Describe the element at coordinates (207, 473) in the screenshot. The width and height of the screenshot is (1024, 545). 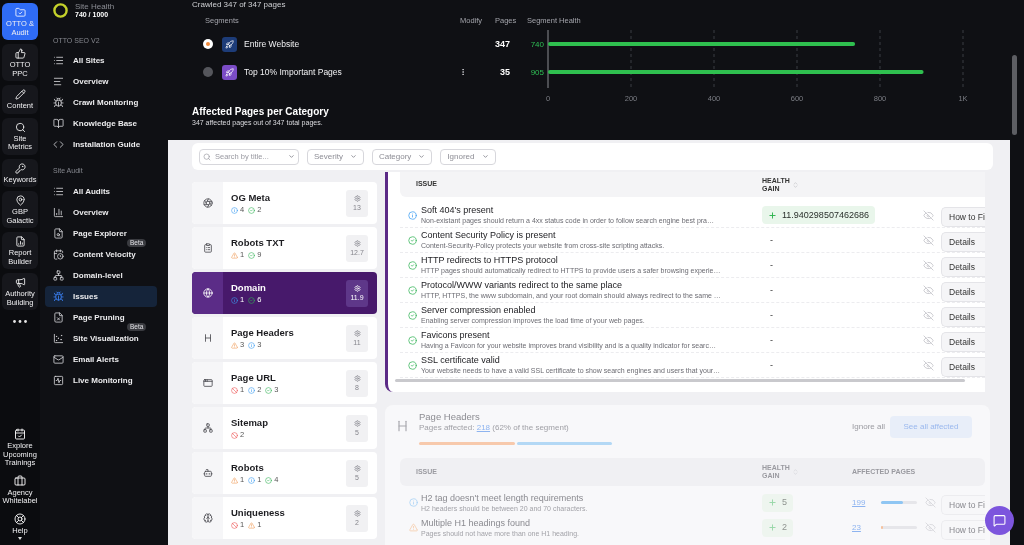
I see `robot-icon` at that location.